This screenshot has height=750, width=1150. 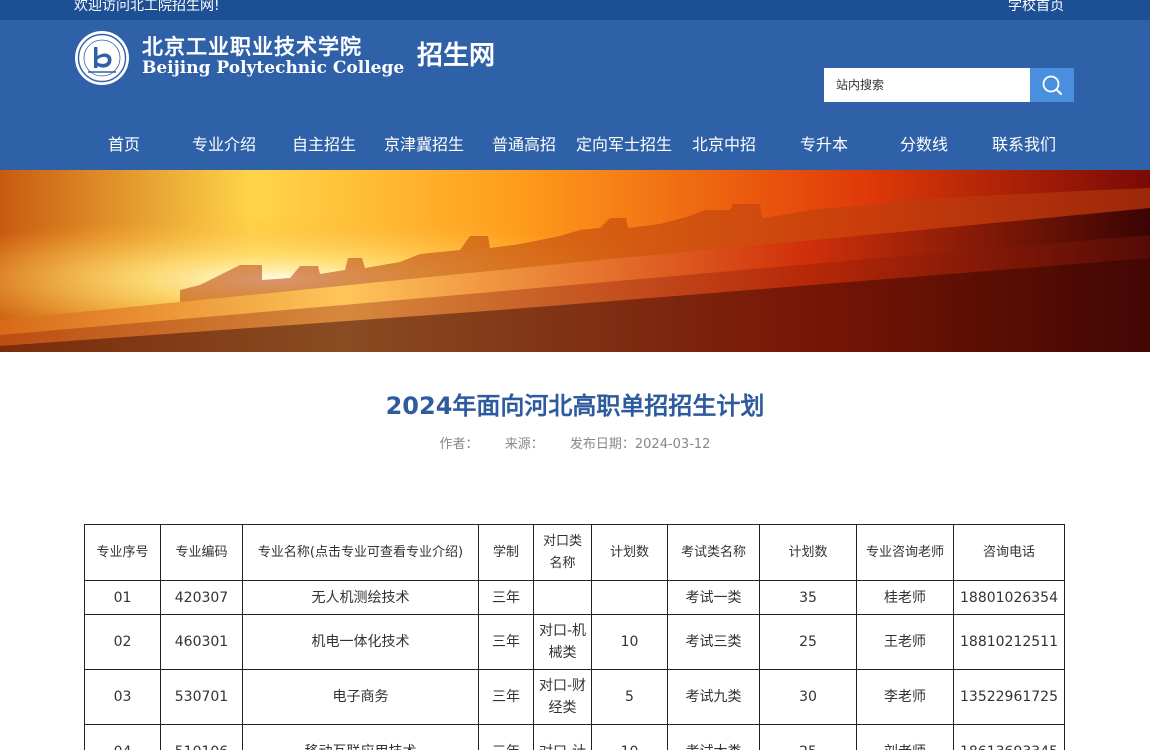 I want to click on column-header: 专业编码, so click(x=201, y=552).